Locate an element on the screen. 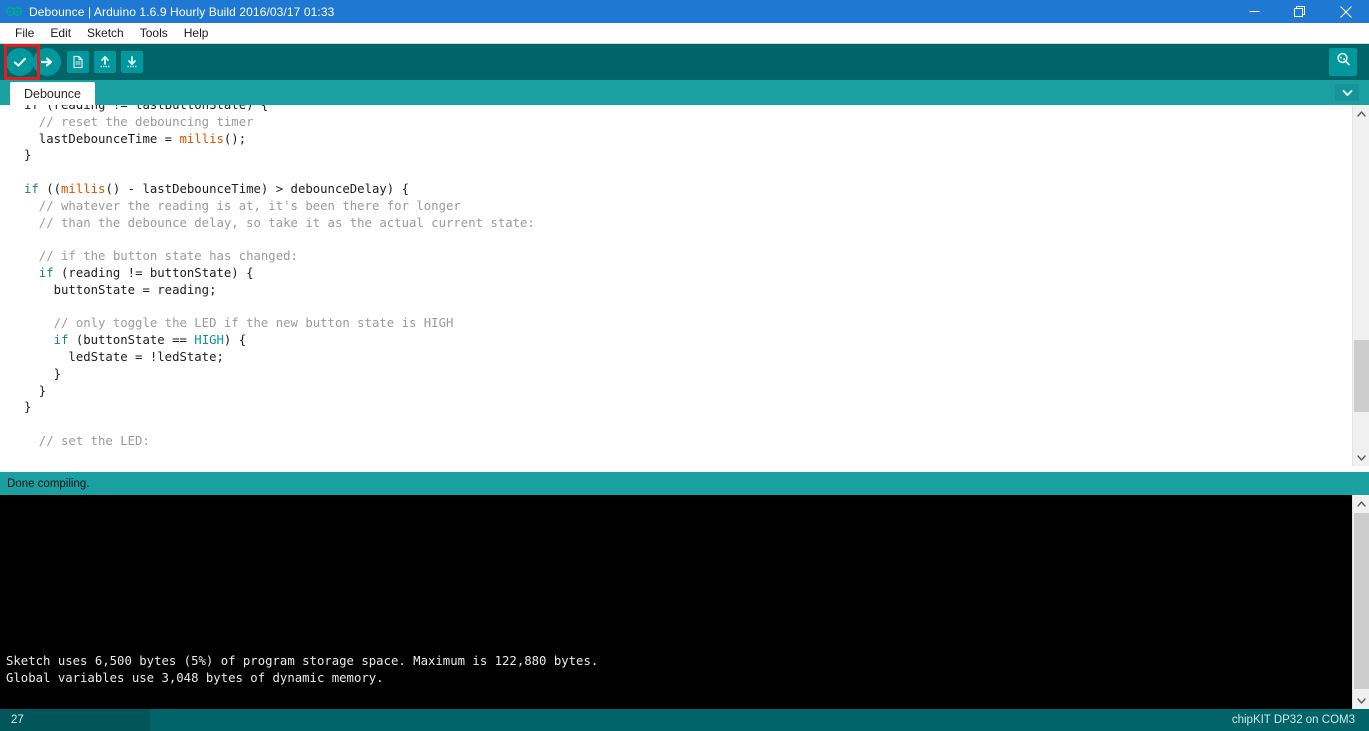 The width and height of the screenshot is (1369, 731). close-icon is located at coordinates (1346, 11).